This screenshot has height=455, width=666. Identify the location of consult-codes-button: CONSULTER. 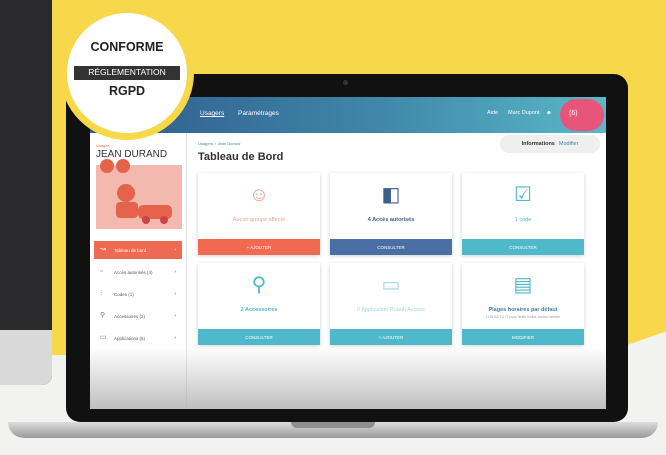
(523, 247).